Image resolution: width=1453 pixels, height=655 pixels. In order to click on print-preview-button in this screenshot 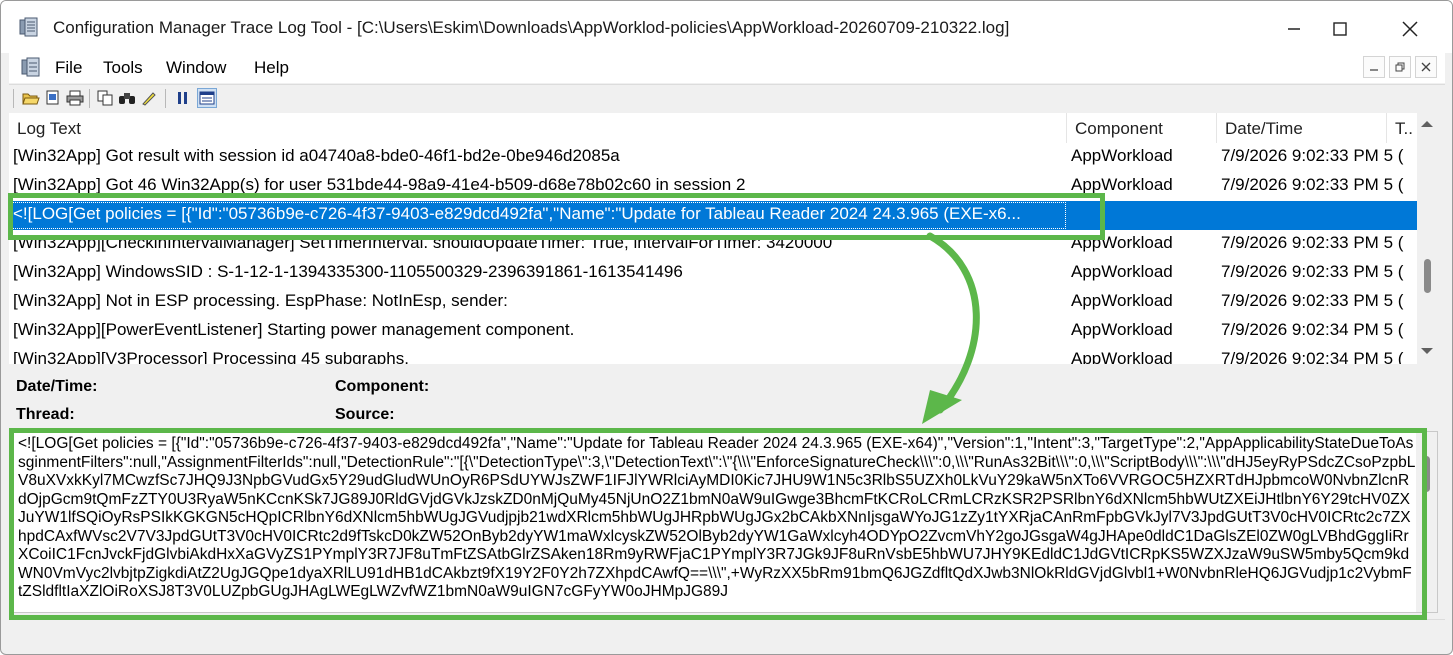, I will do `click(53, 98)`.